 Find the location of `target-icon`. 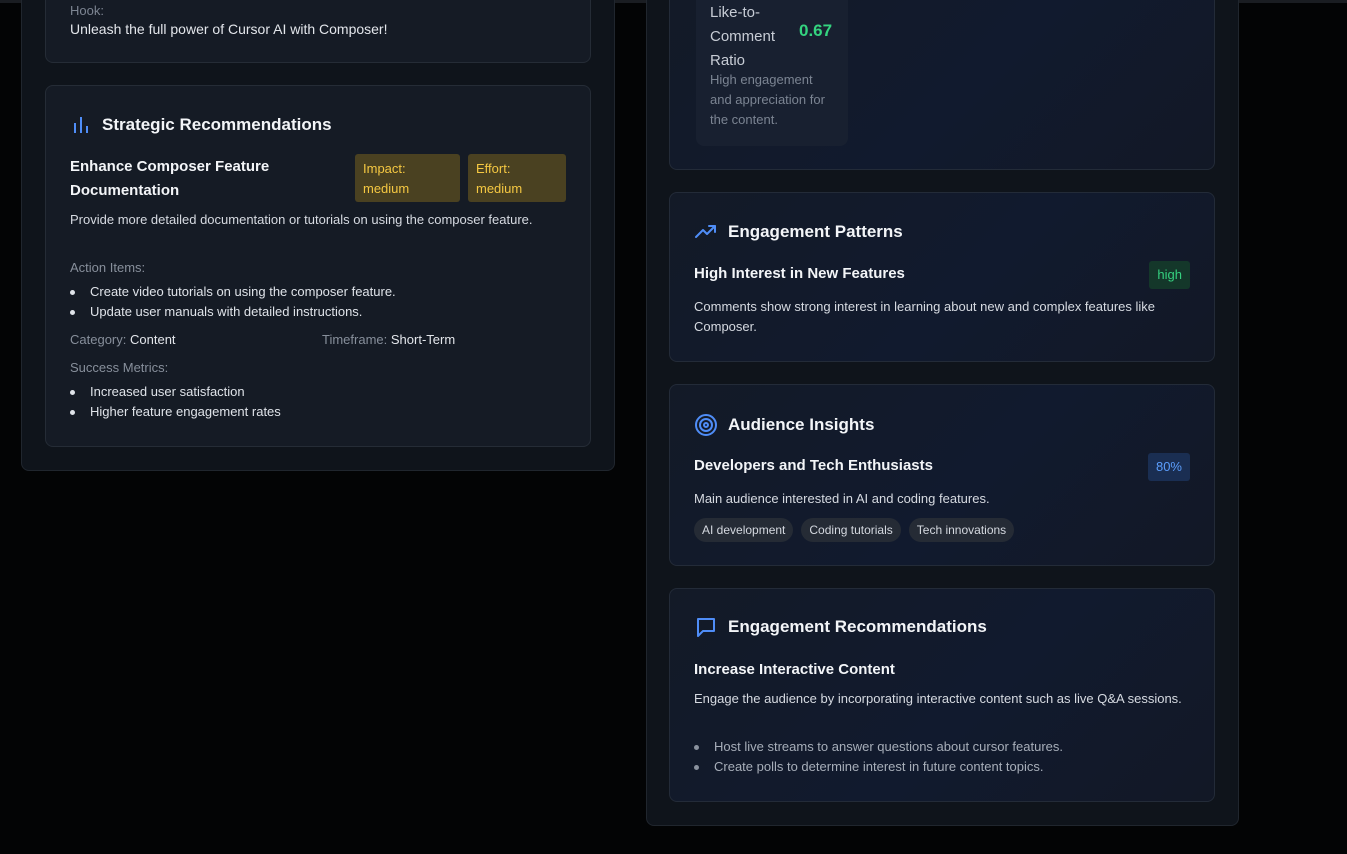

target-icon is located at coordinates (706, 425).